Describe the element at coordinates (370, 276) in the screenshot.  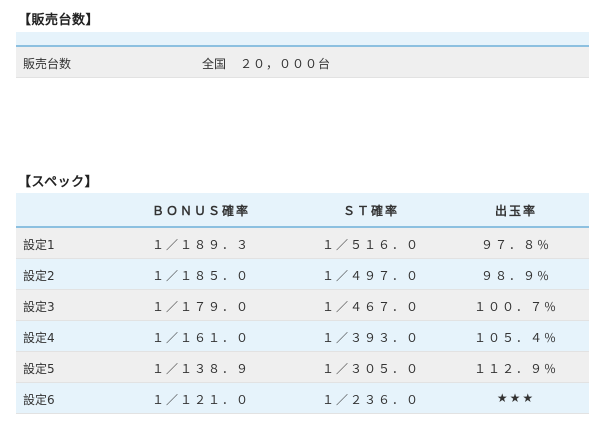
I see `st-cell: １／４９７．０` at that location.